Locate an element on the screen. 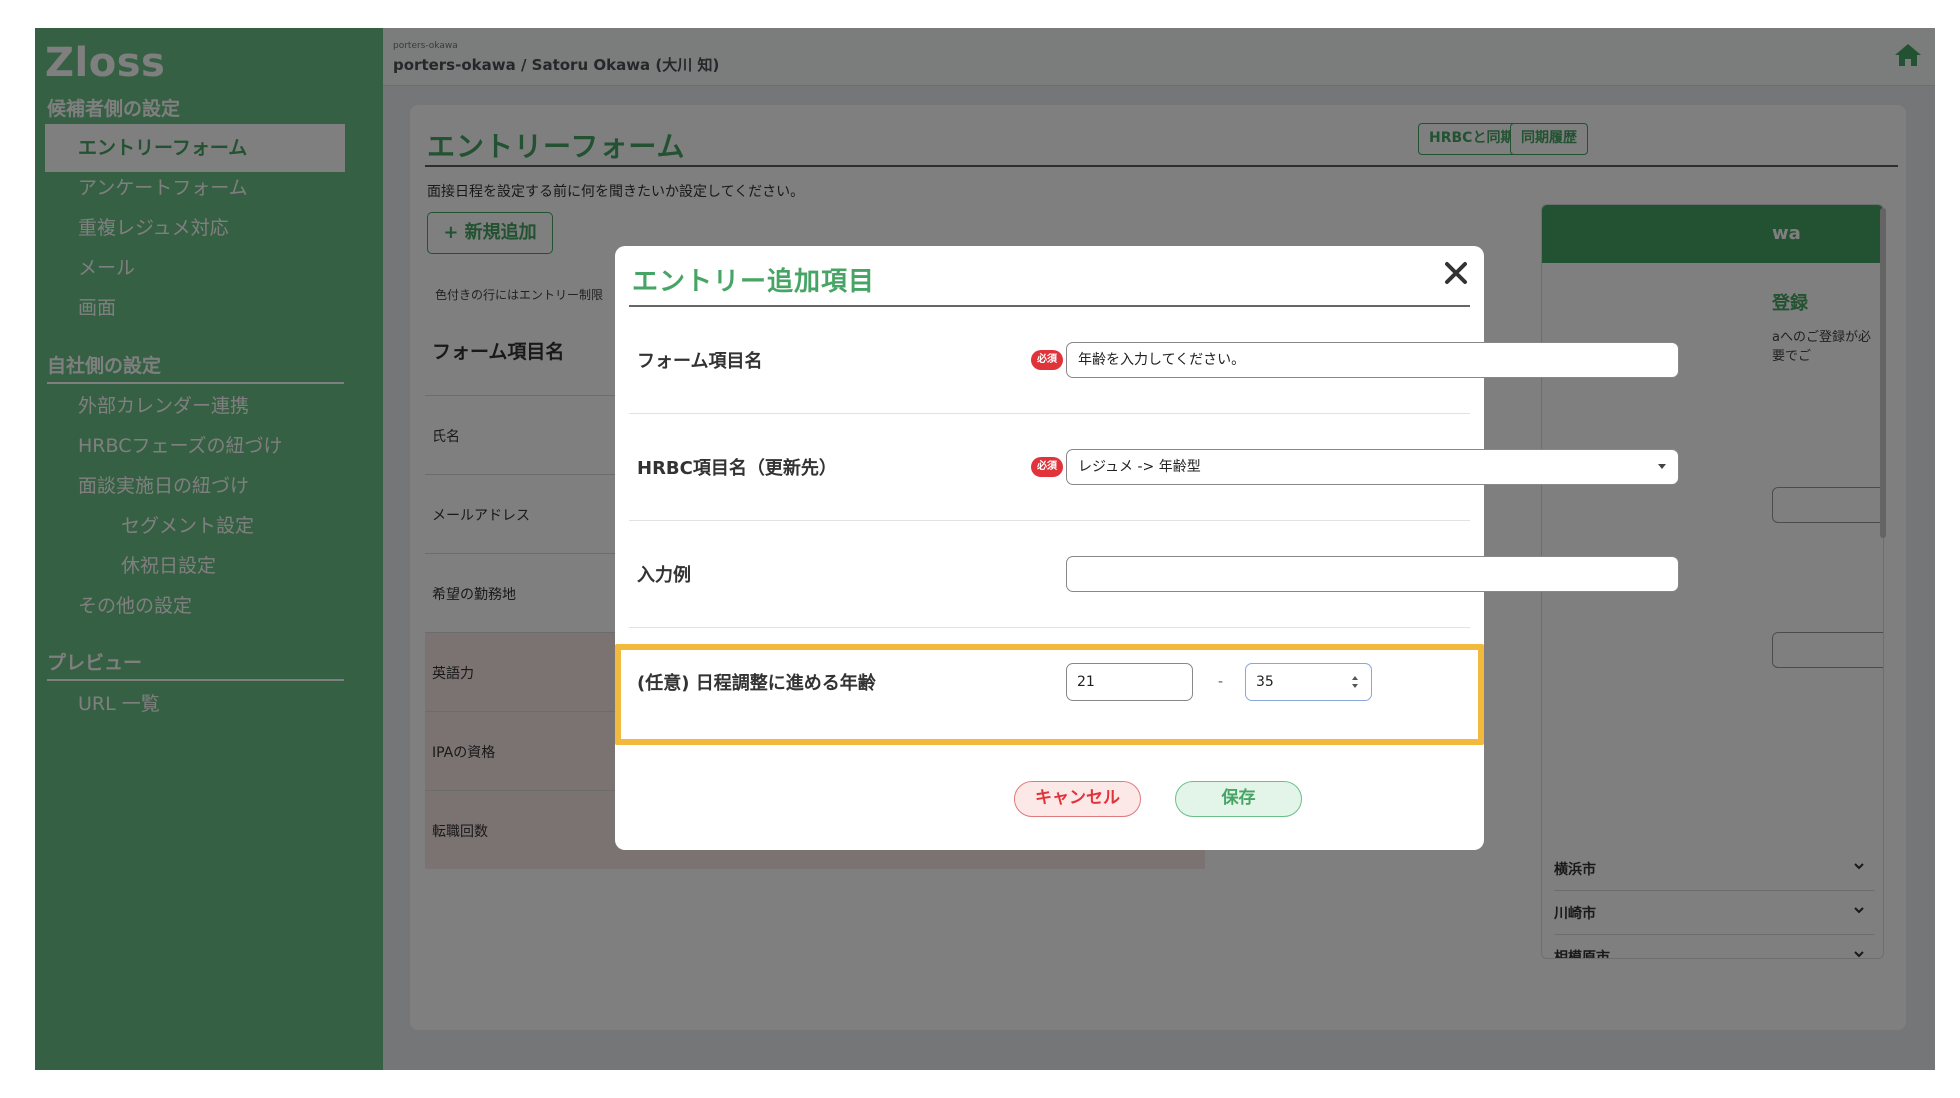  close-icon is located at coordinates (1456, 273).